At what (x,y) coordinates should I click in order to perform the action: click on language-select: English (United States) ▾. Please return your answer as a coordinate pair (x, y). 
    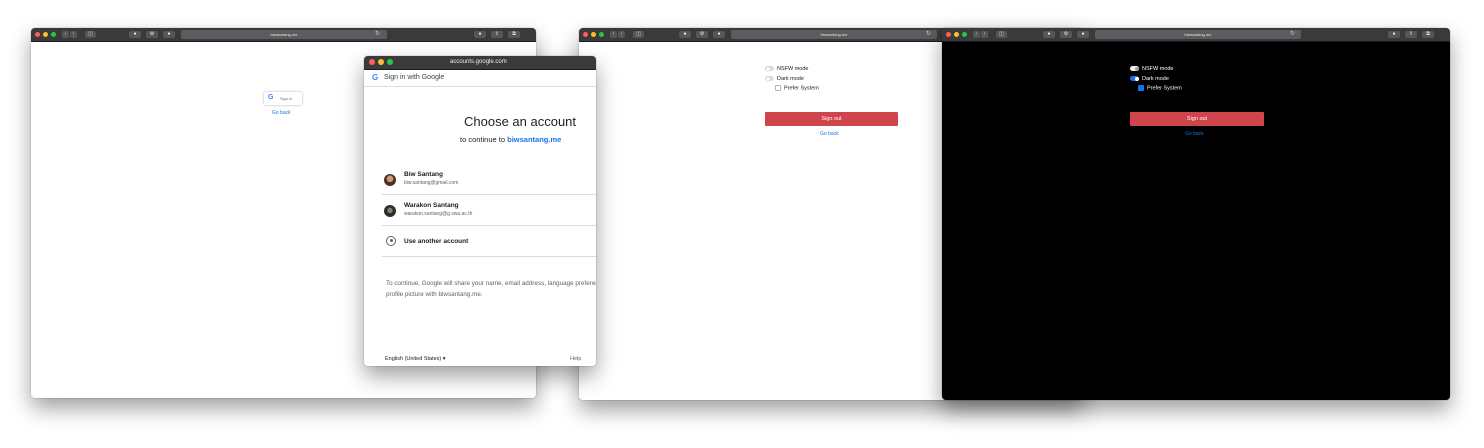
    Looking at the image, I should click on (415, 359).